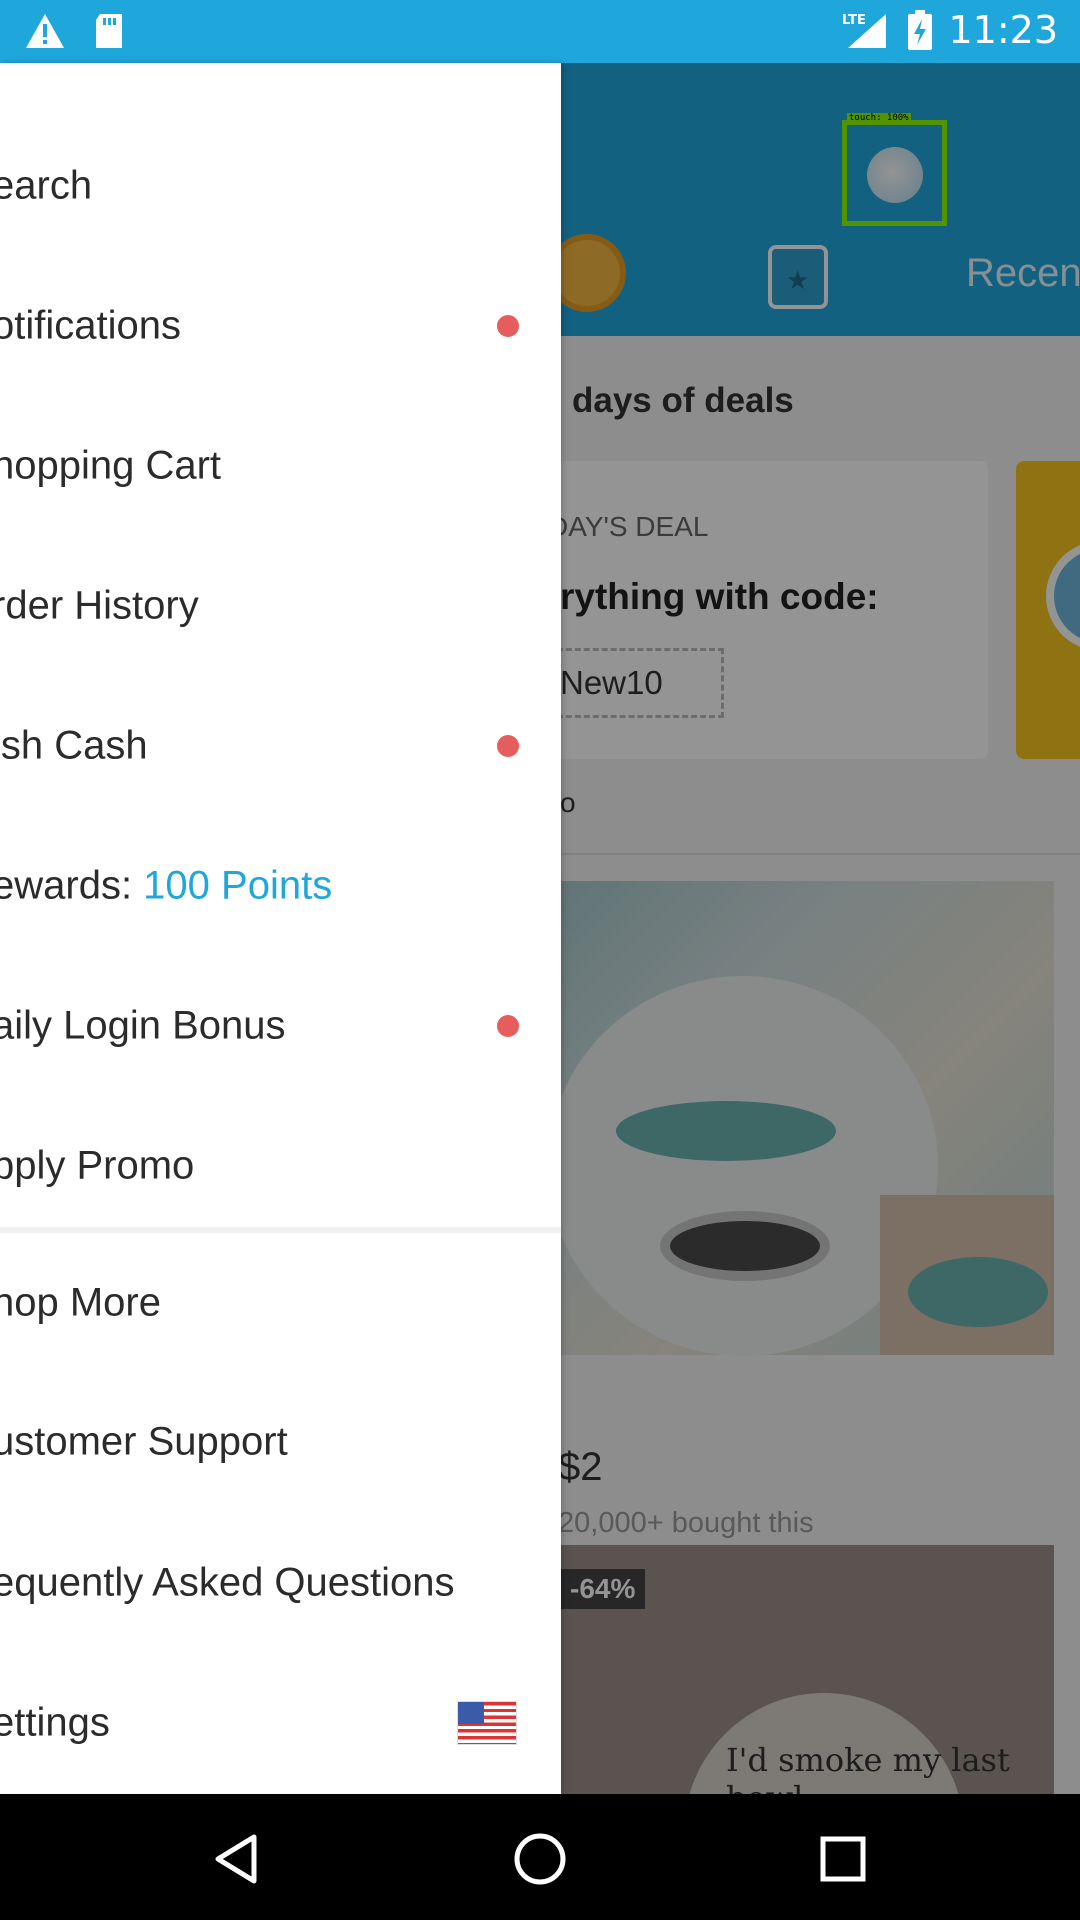 Image resolution: width=1080 pixels, height=1920 pixels. What do you see at coordinates (280, 186) in the screenshot?
I see `menu-item-search: earch` at bounding box center [280, 186].